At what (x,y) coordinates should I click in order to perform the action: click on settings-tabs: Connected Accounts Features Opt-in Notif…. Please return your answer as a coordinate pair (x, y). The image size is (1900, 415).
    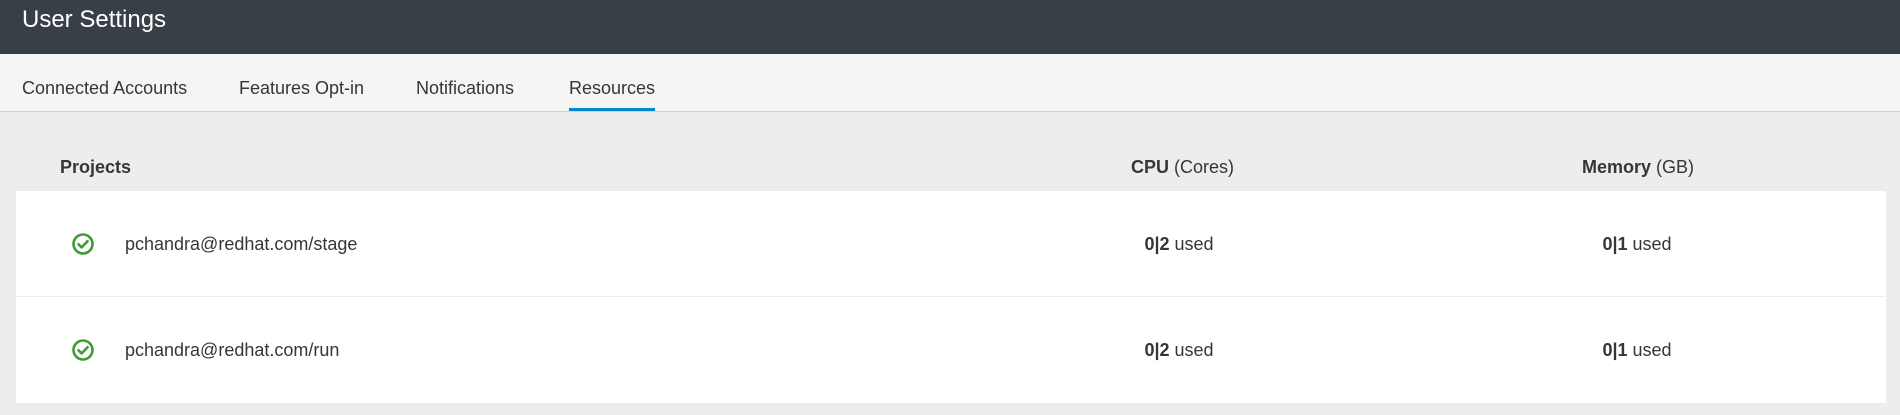
    Looking at the image, I should click on (950, 83).